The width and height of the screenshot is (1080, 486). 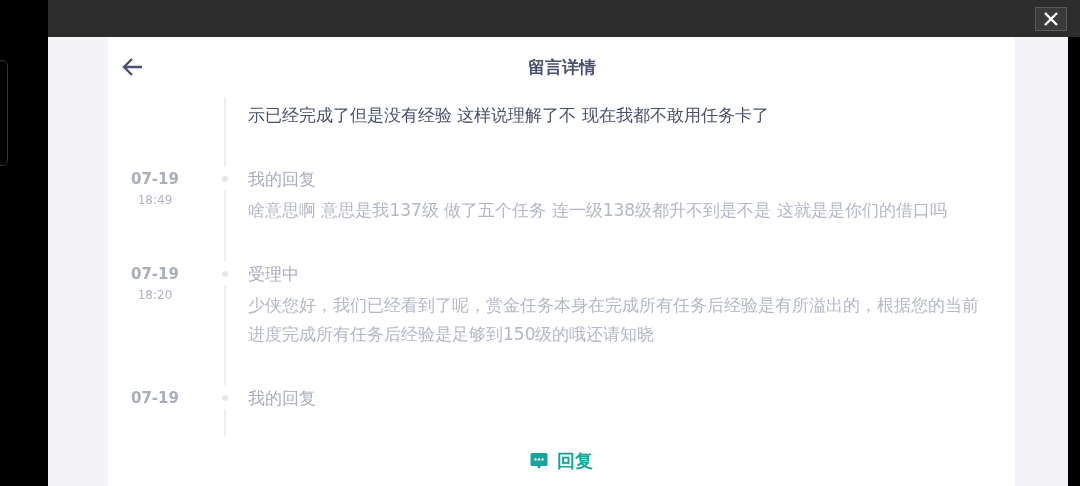 I want to click on entry-message: 少侠您好，我们已经看到了呢，赏金任务本身在完成所有任务后经验是有所溢出的，根据您的当前进度完成所有任务后经验是足够到150级的哦还请知晓, so click(x=614, y=320).